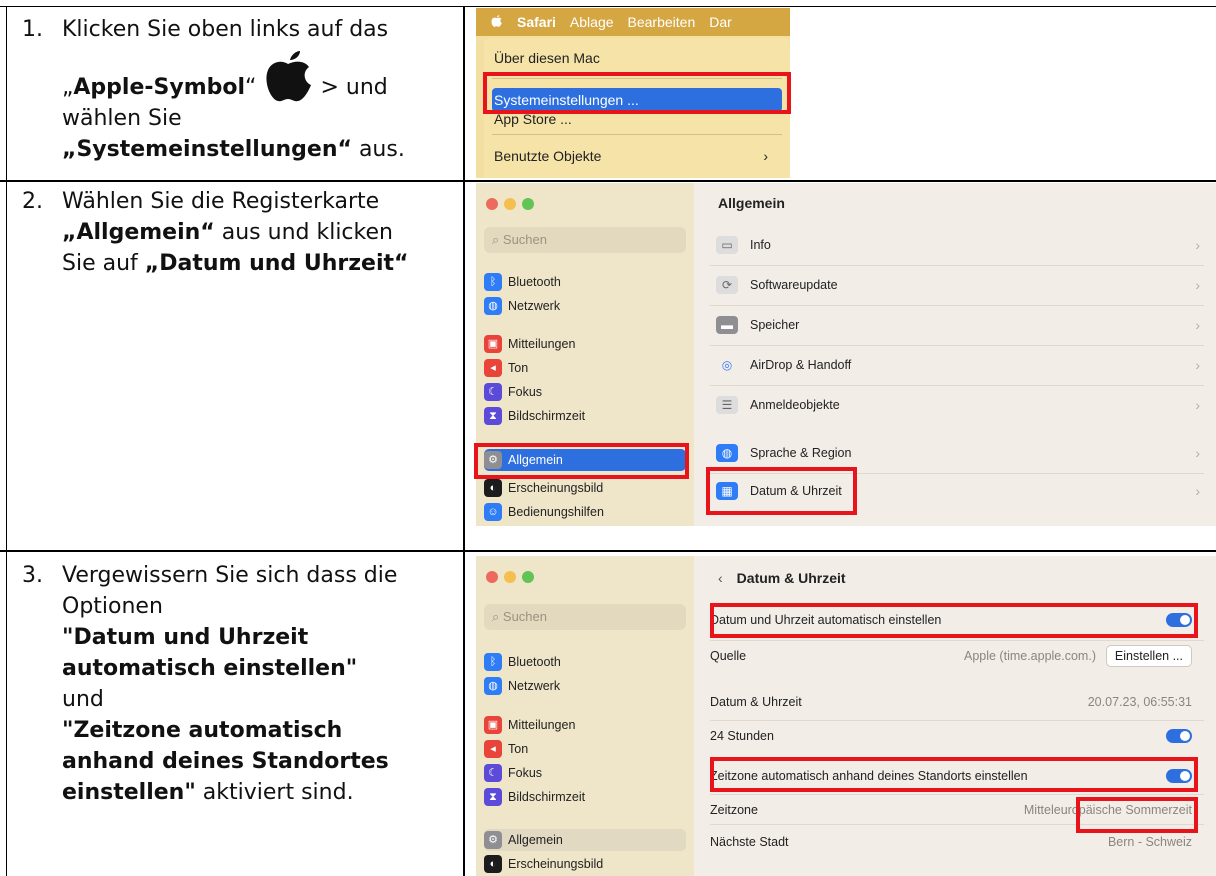  What do you see at coordinates (801, 365) in the screenshot?
I see `row-label: AirDrop & Handoff` at bounding box center [801, 365].